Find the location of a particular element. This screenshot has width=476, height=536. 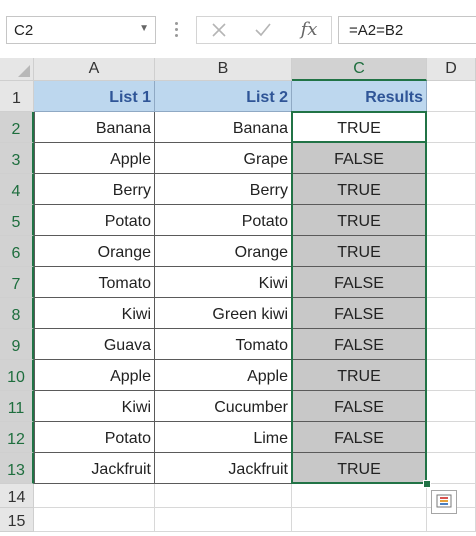

row-header-9: 9 is located at coordinates (17, 344).